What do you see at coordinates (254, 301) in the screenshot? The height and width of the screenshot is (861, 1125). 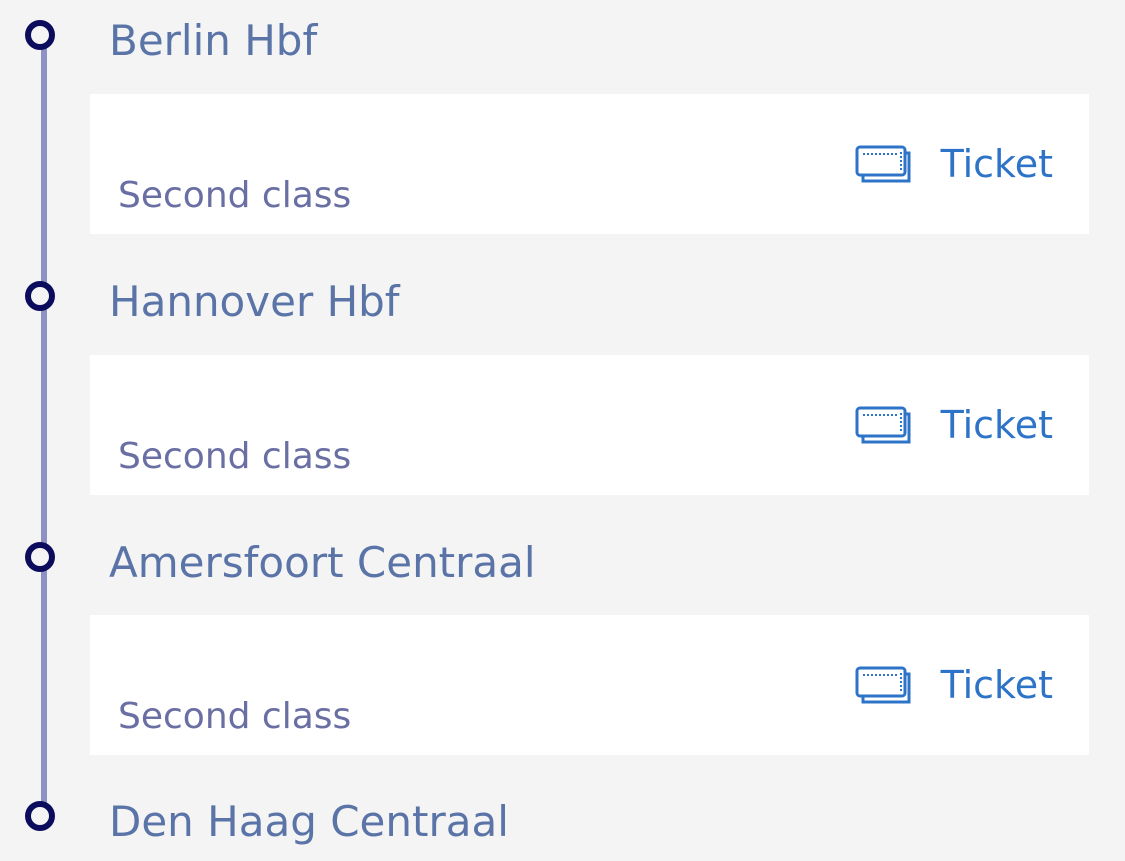 I see `stop-name-hannover: Hannover Hbf` at bounding box center [254, 301].